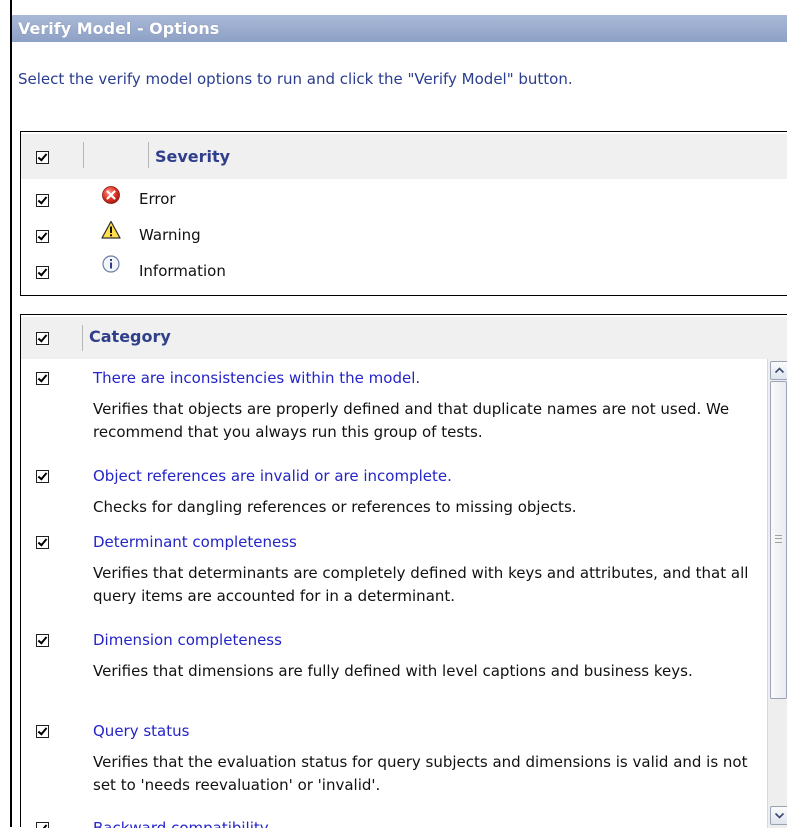 The height and width of the screenshot is (828, 787). Describe the element at coordinates (111, 195) in the screenshot. I see `error-icon` at that location.